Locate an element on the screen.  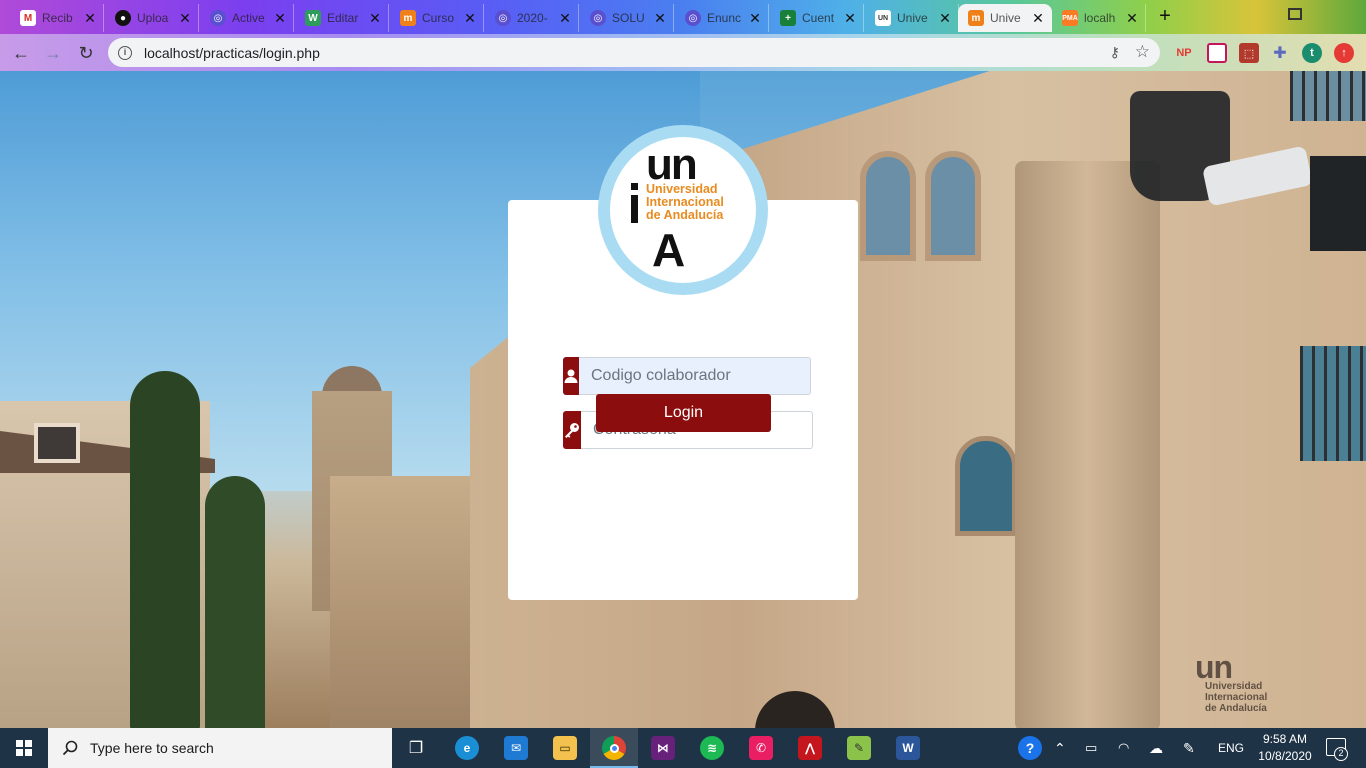
tab-title: Active is located at coordinates (248, 18).